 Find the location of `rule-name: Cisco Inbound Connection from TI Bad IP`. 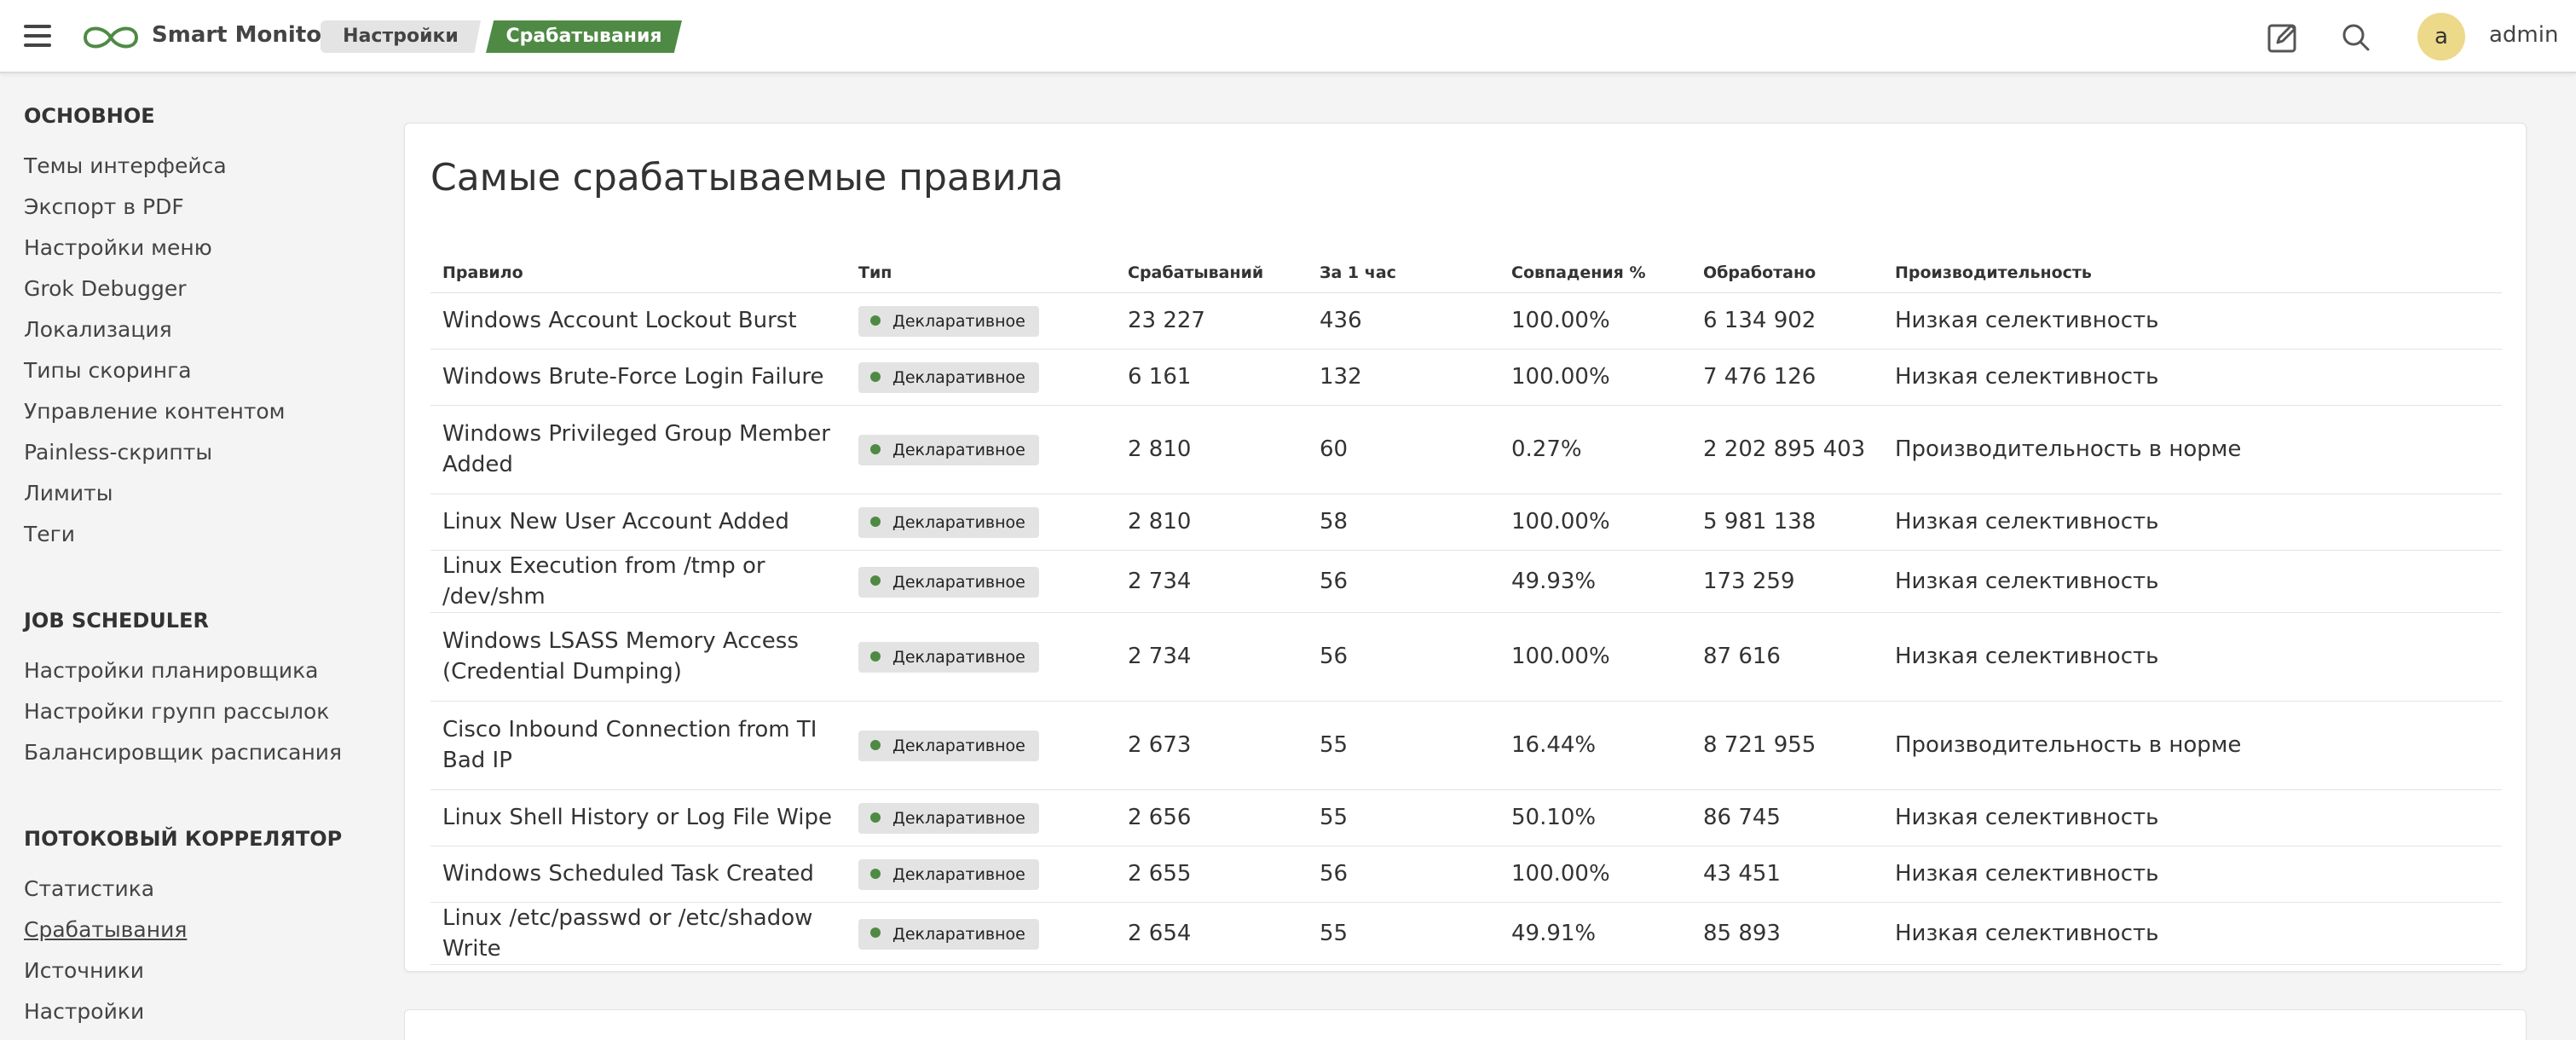

rule-name: Cisco Inbound Connection from TI Bad IP is located at coordinates (638, 745).